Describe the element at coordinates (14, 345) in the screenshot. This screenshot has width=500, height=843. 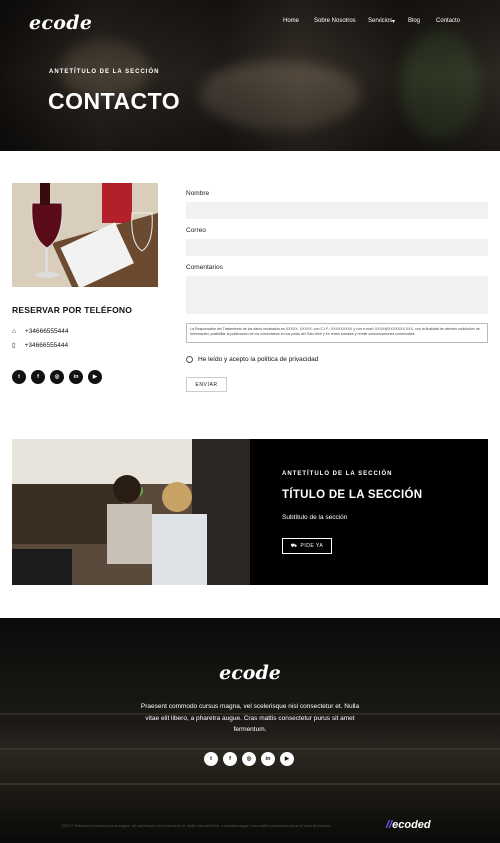
I see `mobile-phone-icon: ▯` at that location.